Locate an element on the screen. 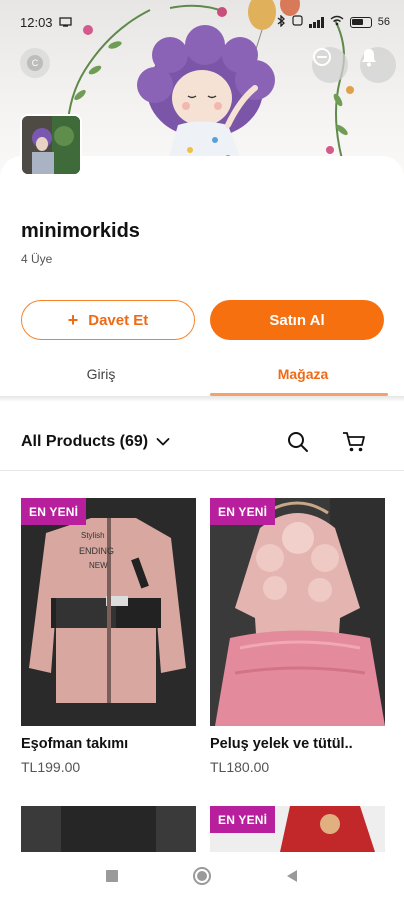 The height and width of the screenshot is (900, 404). more-options-button is located at coordinates (330, 65).